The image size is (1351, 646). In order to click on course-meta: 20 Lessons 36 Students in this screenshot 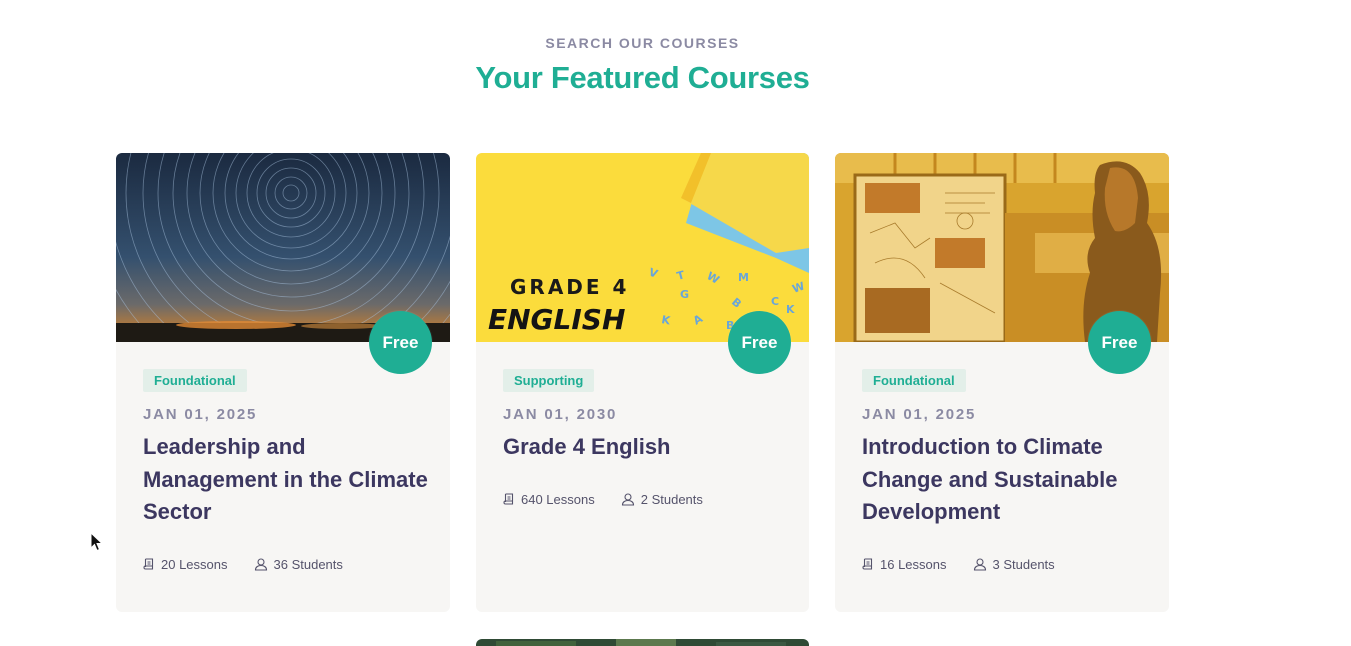, I will do `click(256, 564)`.